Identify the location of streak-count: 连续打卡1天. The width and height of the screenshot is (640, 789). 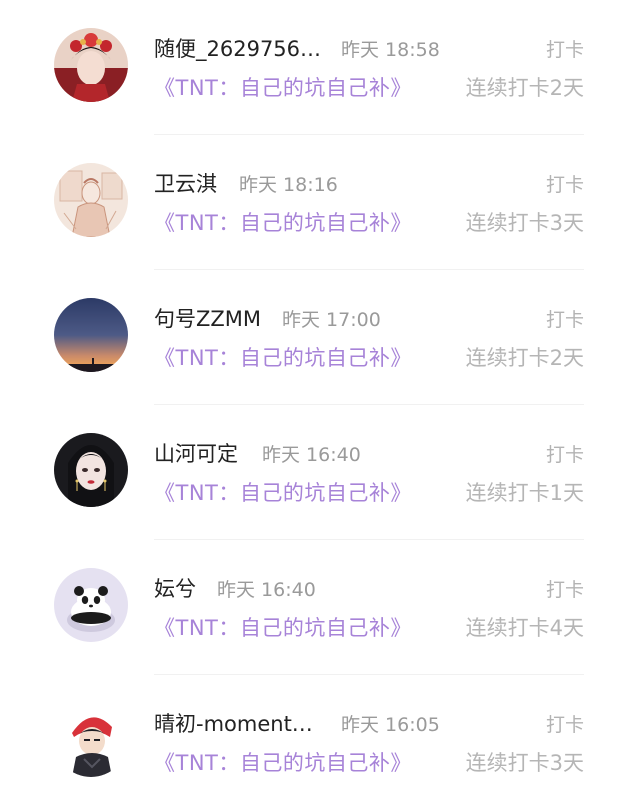
(524, 493).